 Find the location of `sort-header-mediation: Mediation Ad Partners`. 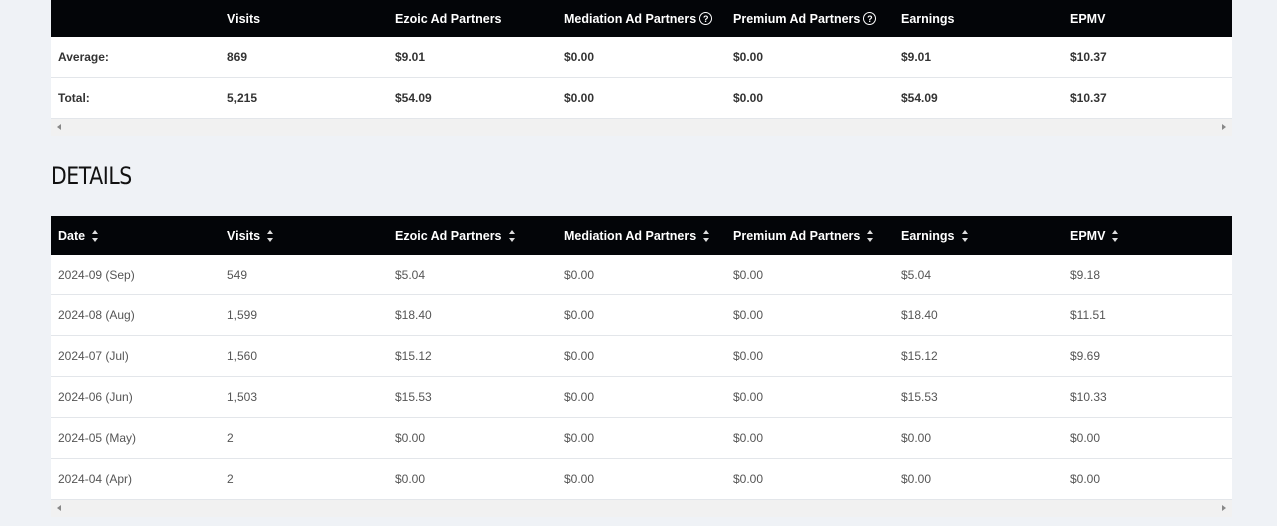

sort-header-mediation: Mediation Ad Partners is located at coordinates (637, 235).